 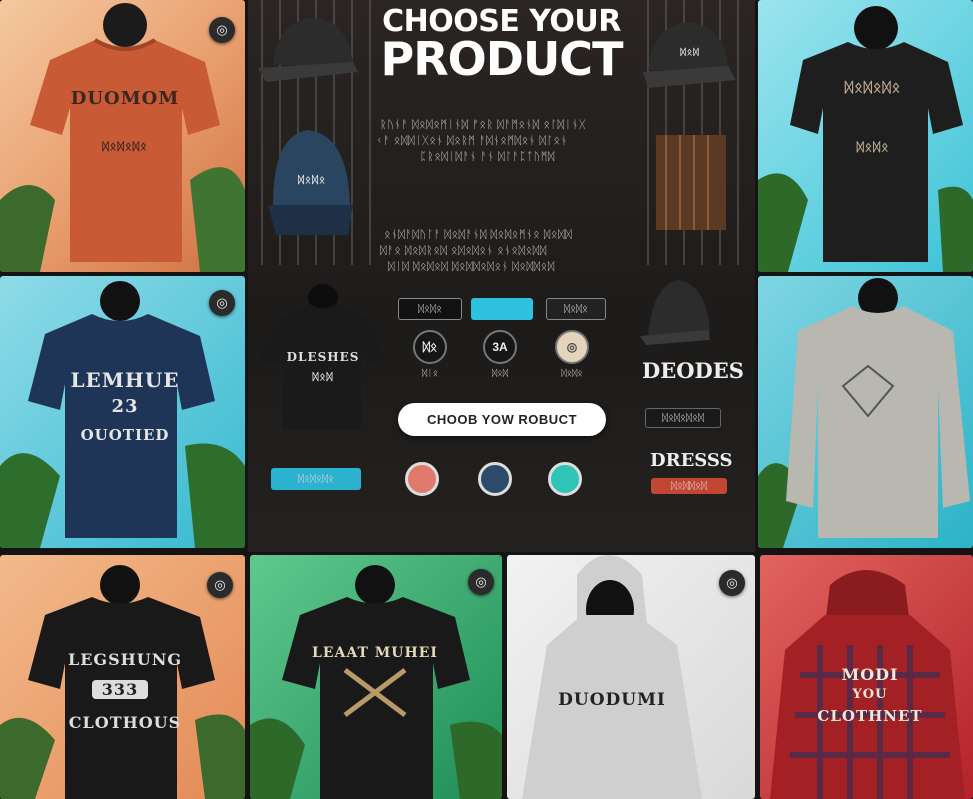 What do you see at coordinates (481, 582) in the screenshot?
I see `black-tee-3-badge-icon: ◎` at bounding box center [481, 582].